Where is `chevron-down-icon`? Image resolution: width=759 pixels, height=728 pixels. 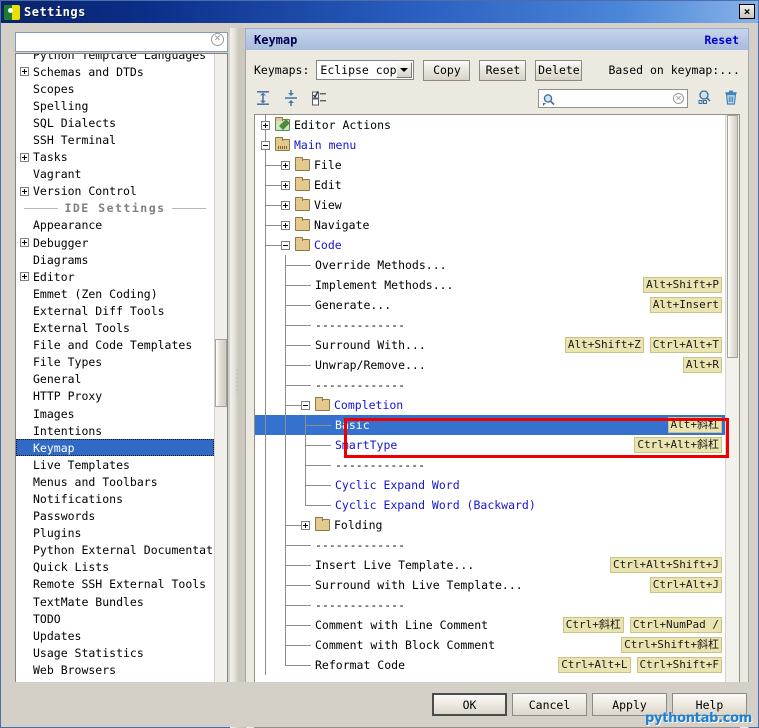
chevron-down-icon is located at coordinates (404, 70).